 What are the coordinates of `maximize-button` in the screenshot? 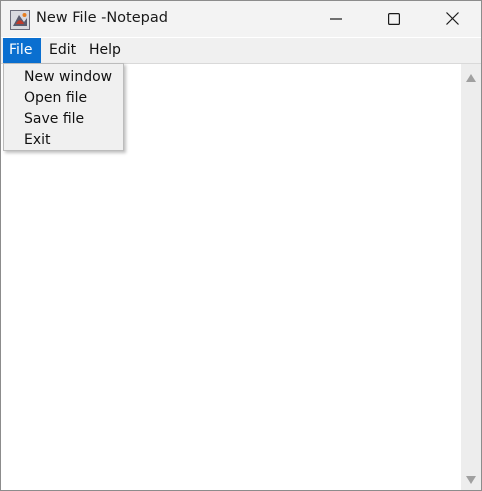 It's located at (394, 19).